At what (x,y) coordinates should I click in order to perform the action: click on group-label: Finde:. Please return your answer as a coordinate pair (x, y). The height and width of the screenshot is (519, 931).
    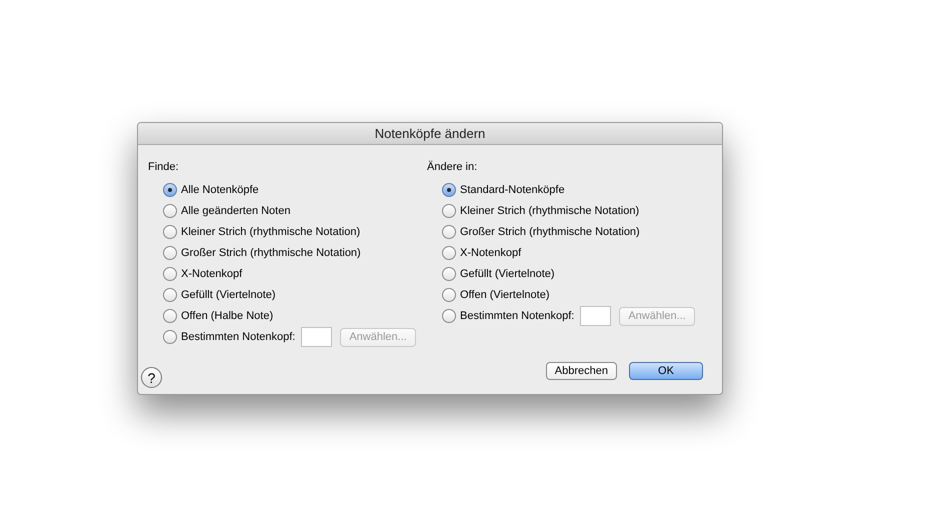
    Looking at the image, I should click on (164, 167).